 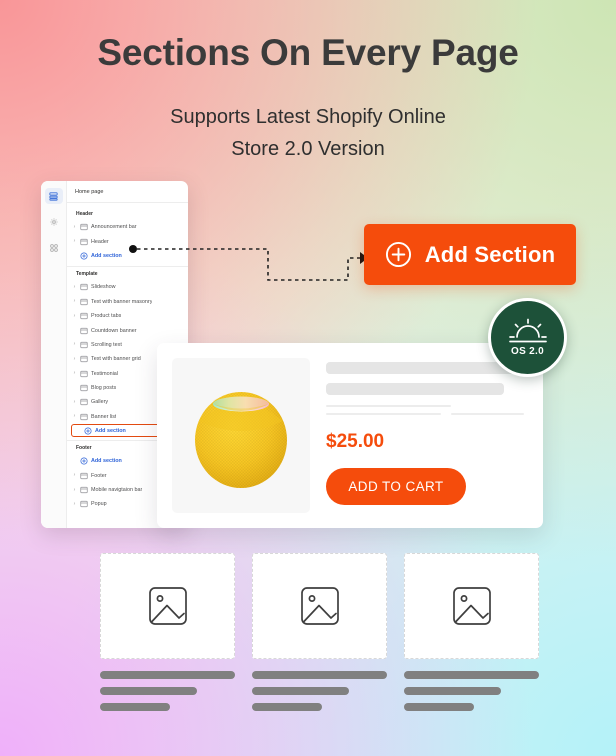 I want to click on section-group-title: Header, so click(x=84, y=214).